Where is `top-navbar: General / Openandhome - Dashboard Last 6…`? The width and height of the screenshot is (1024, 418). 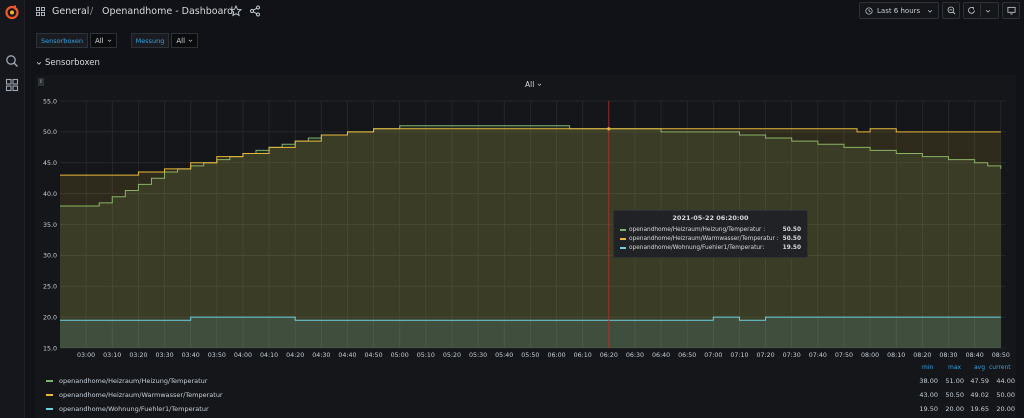
top-navbar: General / Openandhome - Dashboard Last 6… is located at coordinates (524, 11).